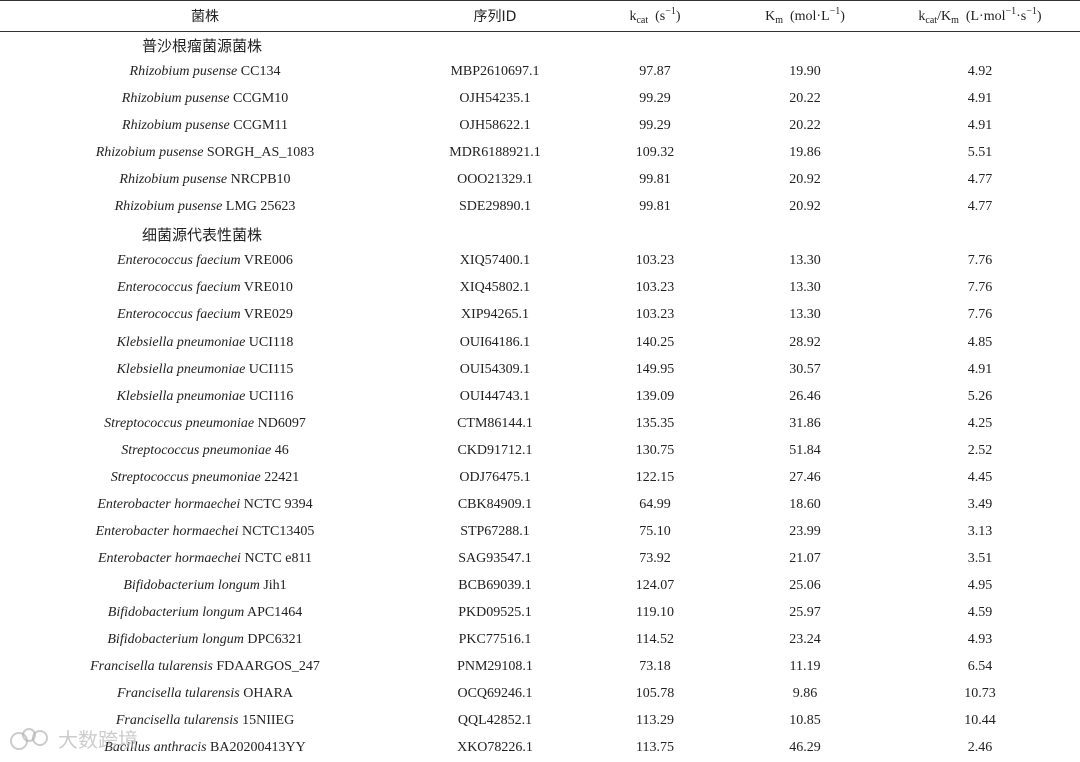 This screenshot has width=1080, height=762. What do you see at coordinates (495, 504) in the screenshot?
I see `cell-seq-id: CBK84909.1` at bounding box center [495, 504].